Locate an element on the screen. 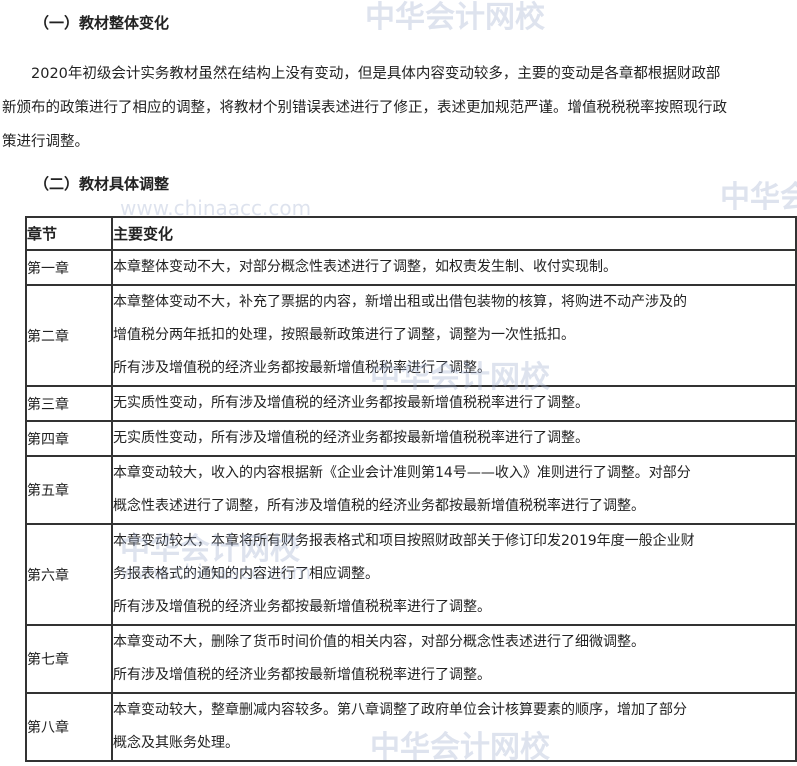  chapter-cell: 第五章 is located at coordinates (69, 490).